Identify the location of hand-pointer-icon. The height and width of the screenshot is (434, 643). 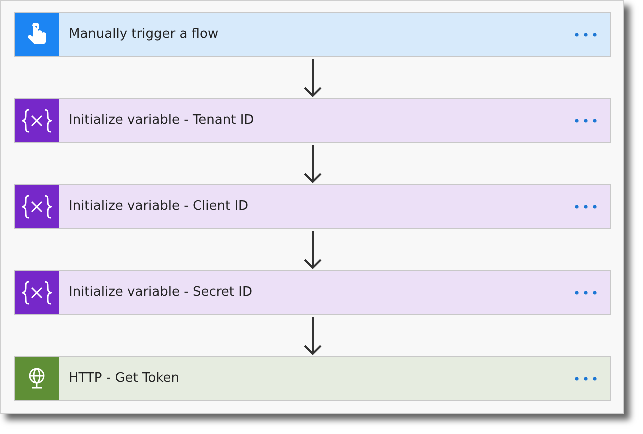
(37, 34).